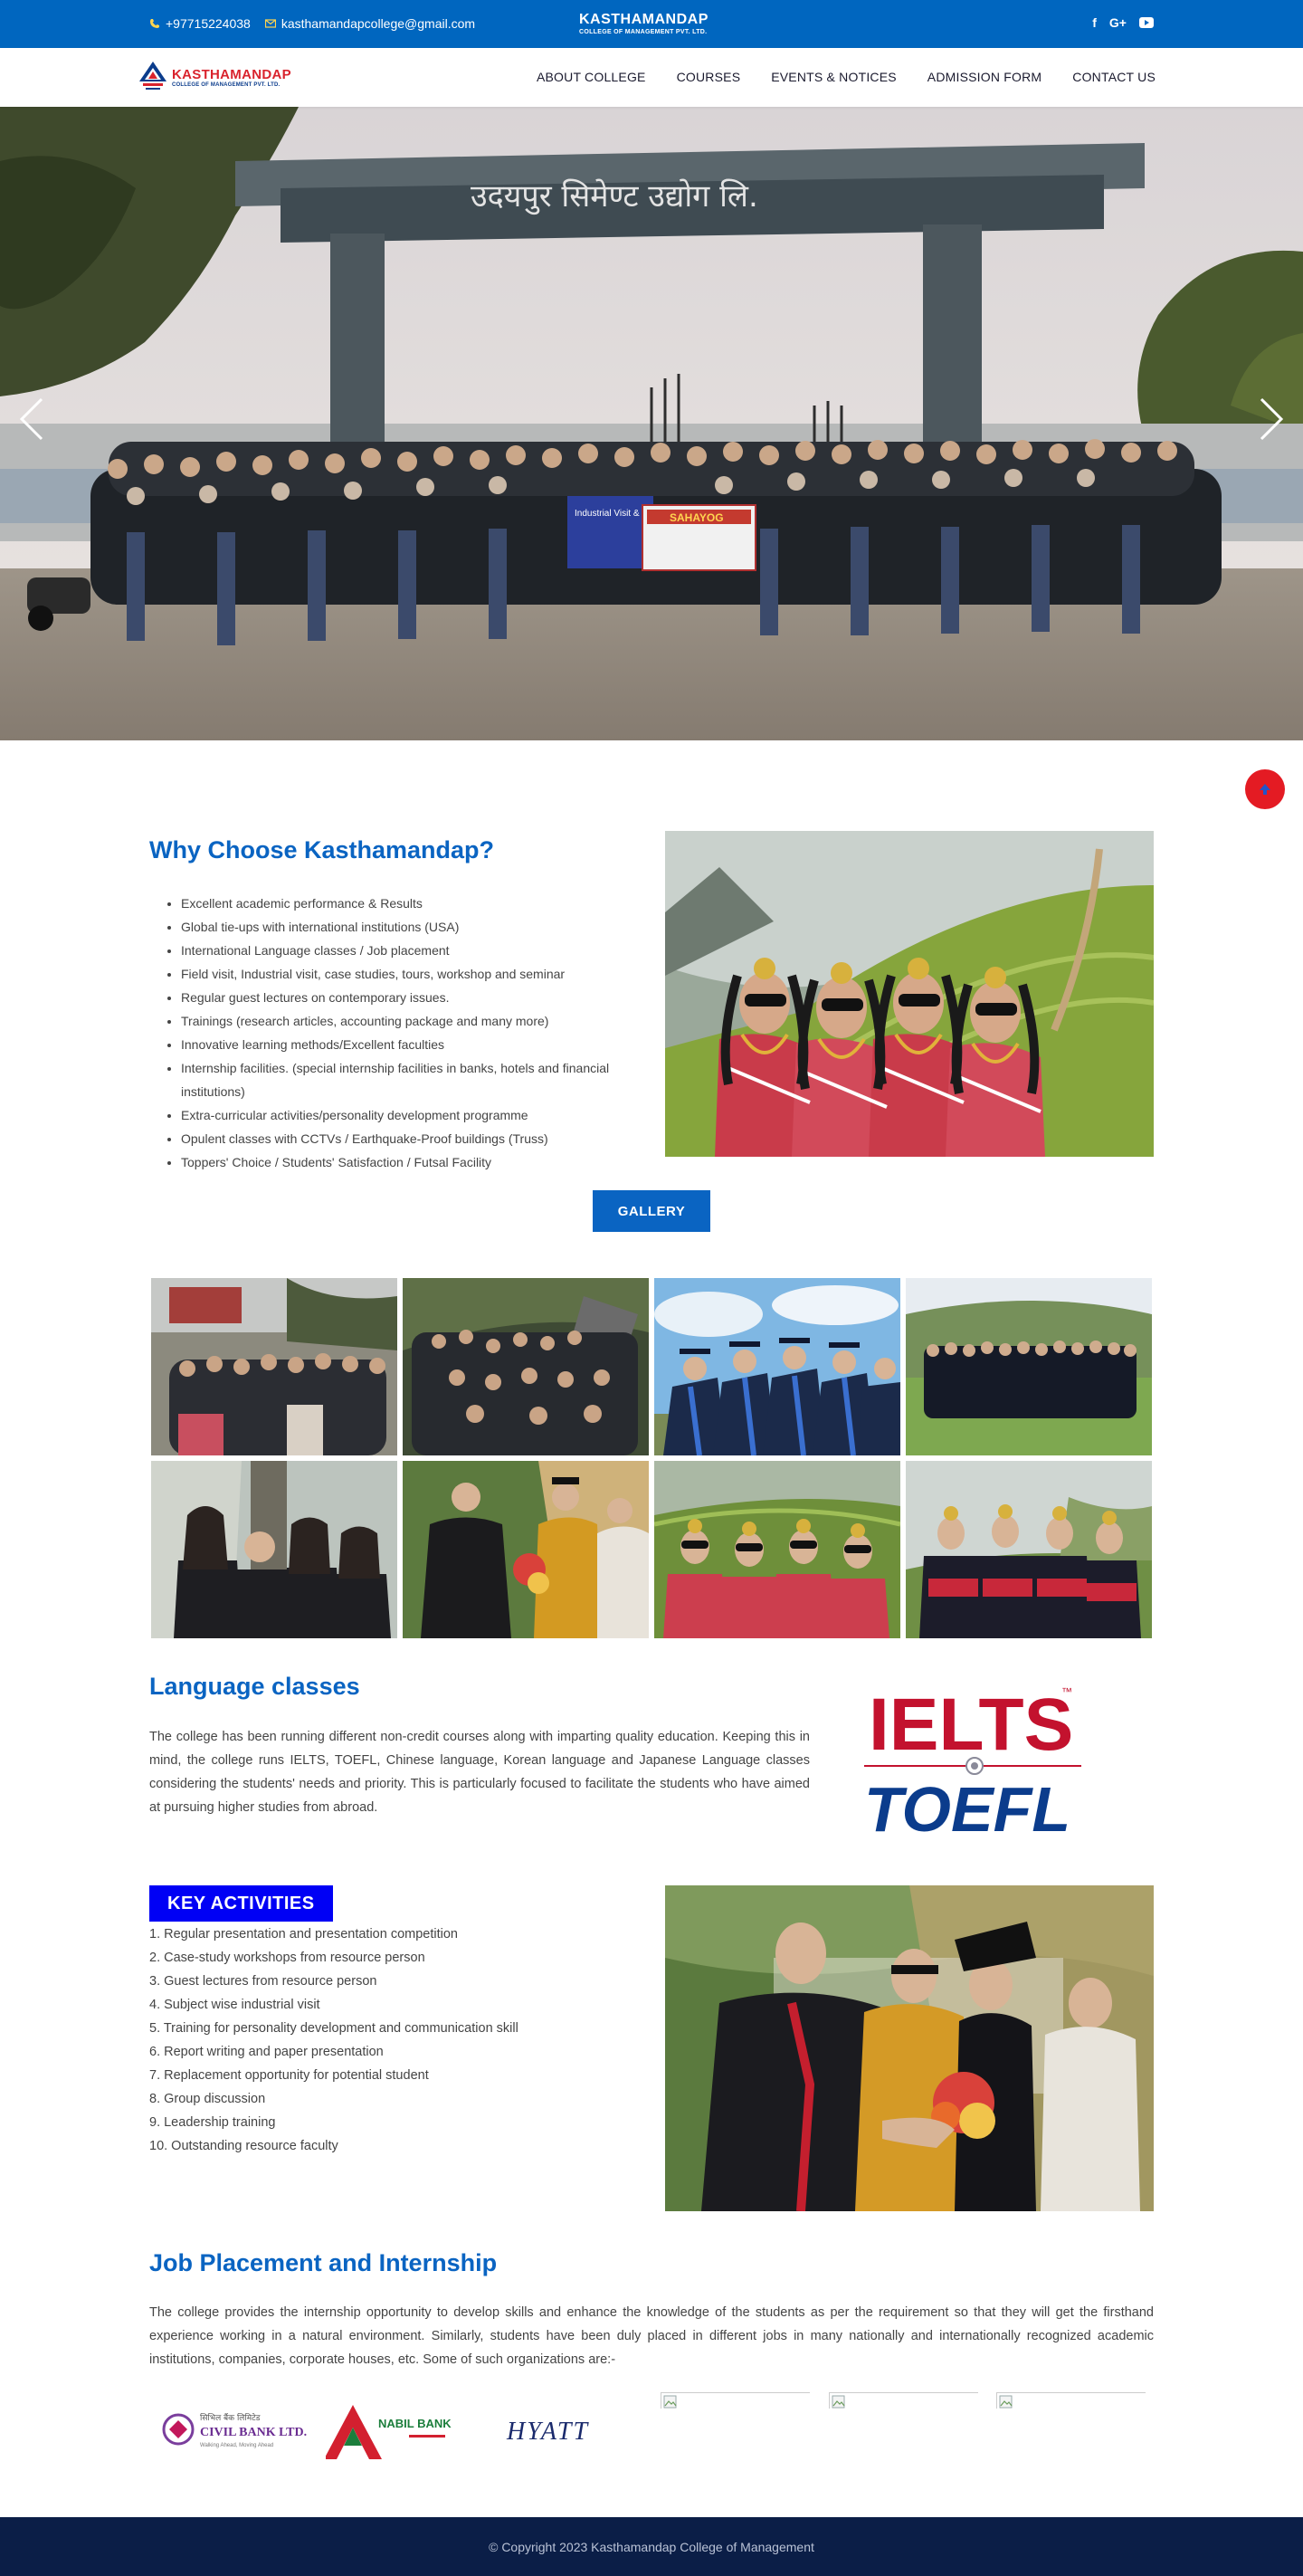 Image resolution: width=1303 pixels, height=2576 pixels. I want to click on google-plus-icon: G+, so click(1118, 23).